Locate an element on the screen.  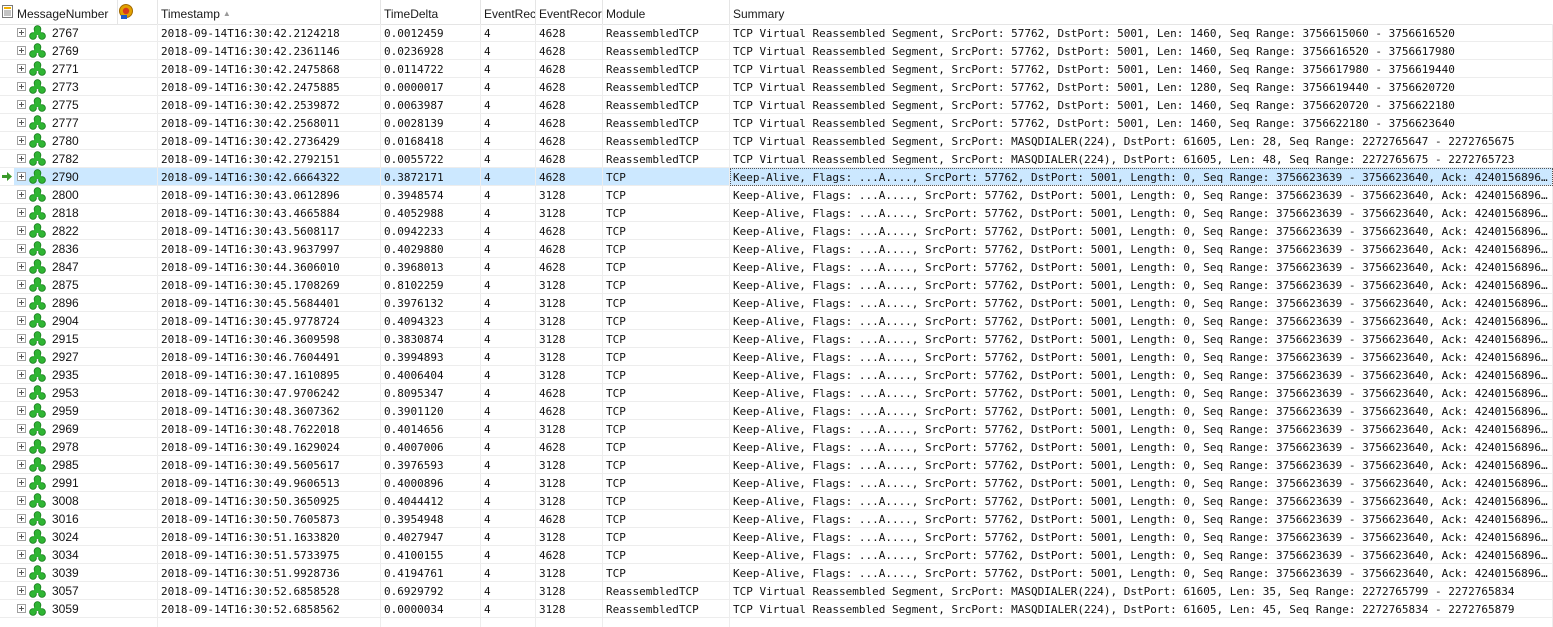
table-row is located at coordinates (776, 622).